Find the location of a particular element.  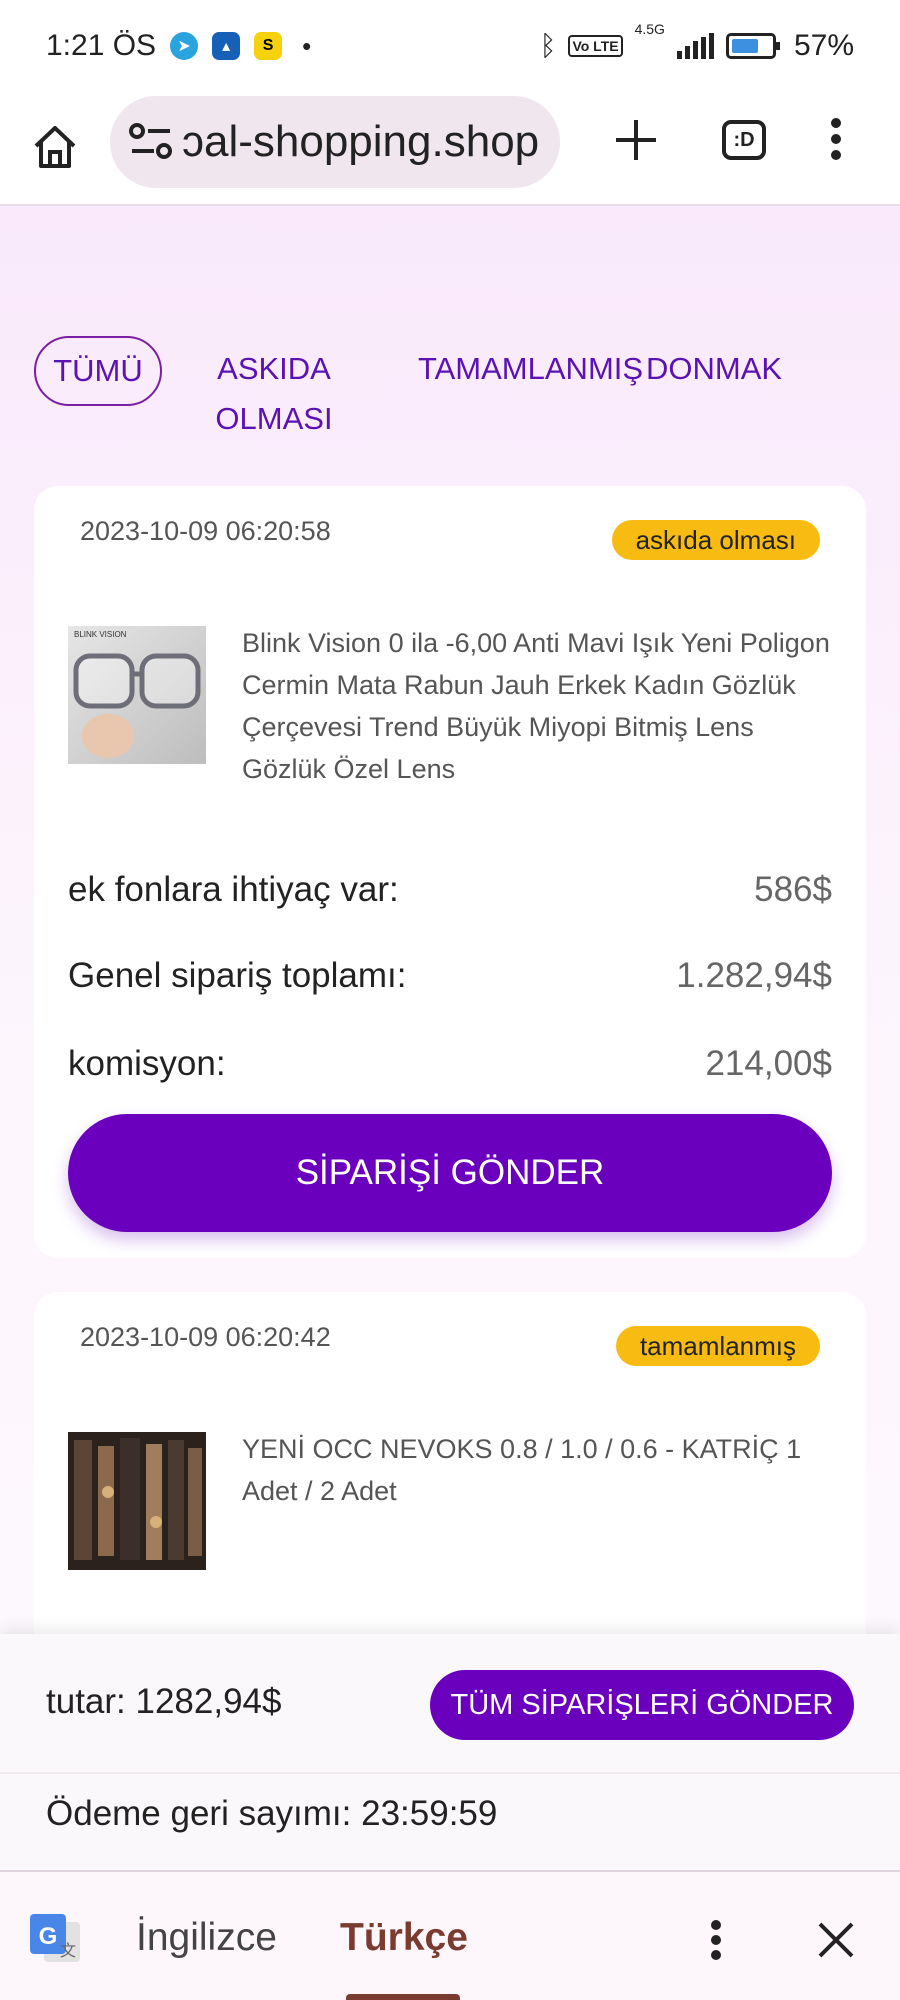

divider is located at coordinates (450, 1773).